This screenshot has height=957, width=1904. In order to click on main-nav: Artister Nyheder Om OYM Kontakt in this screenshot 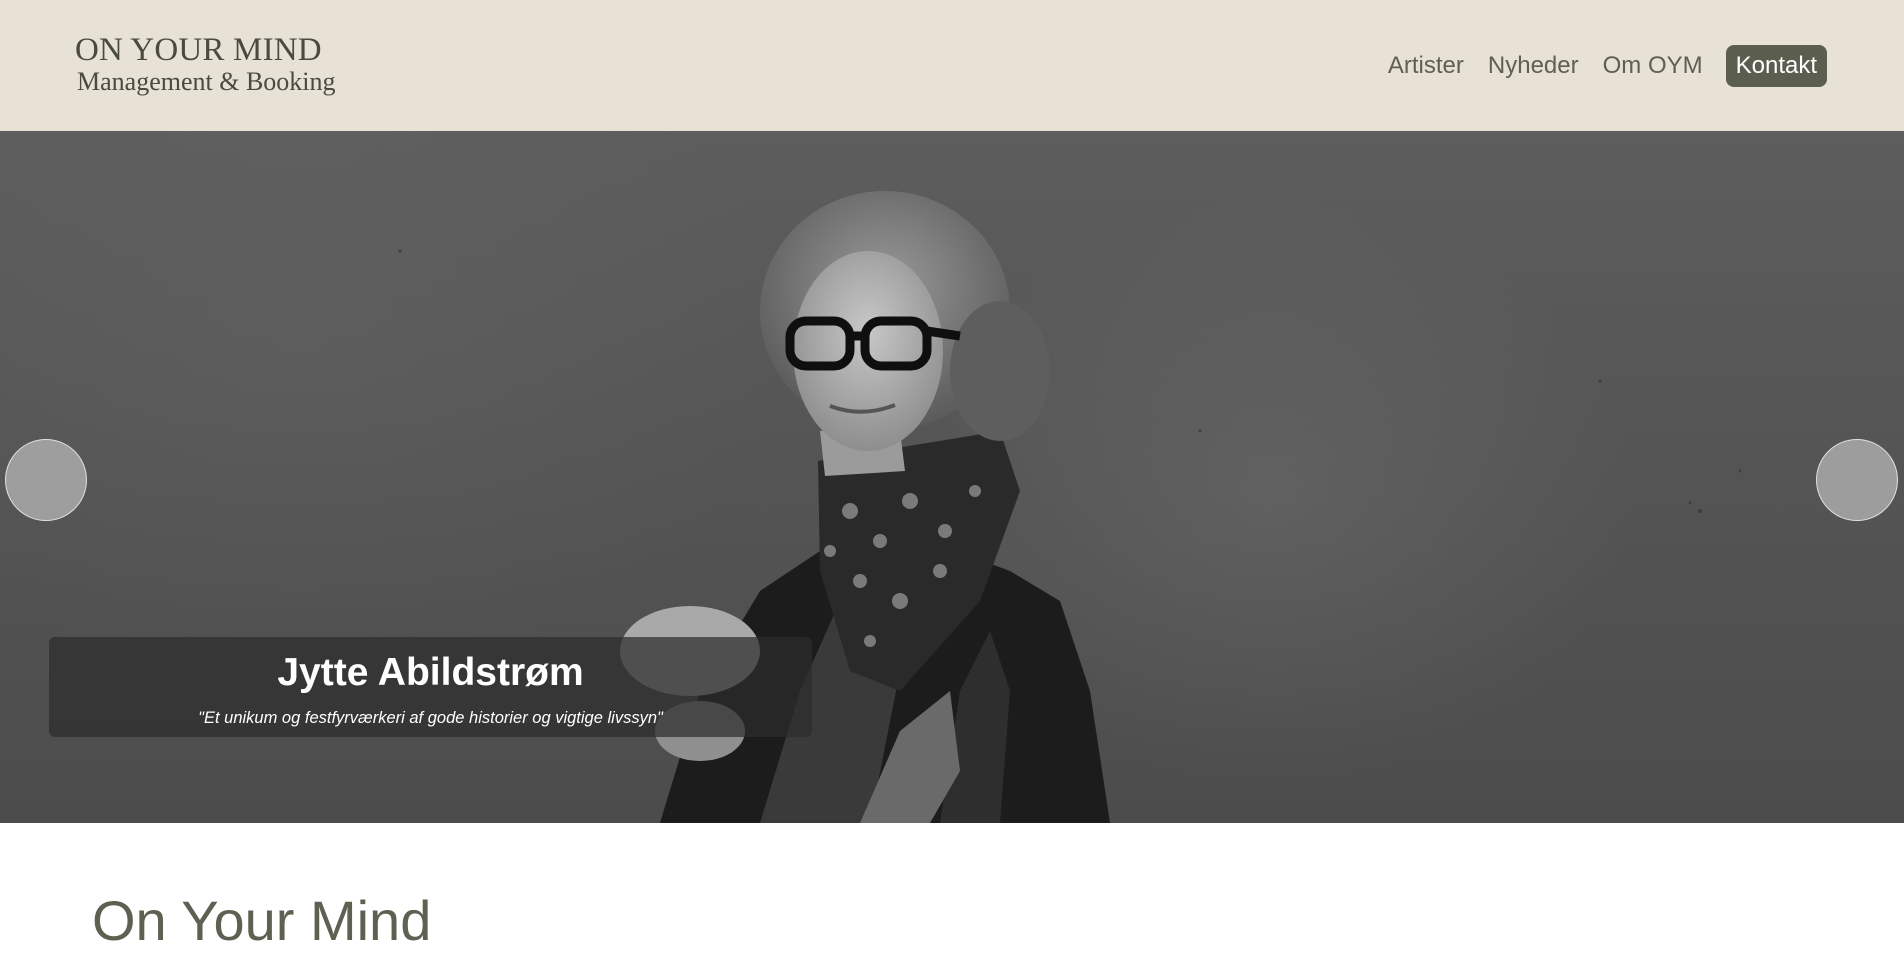, I will do `click(1601, 66)`.